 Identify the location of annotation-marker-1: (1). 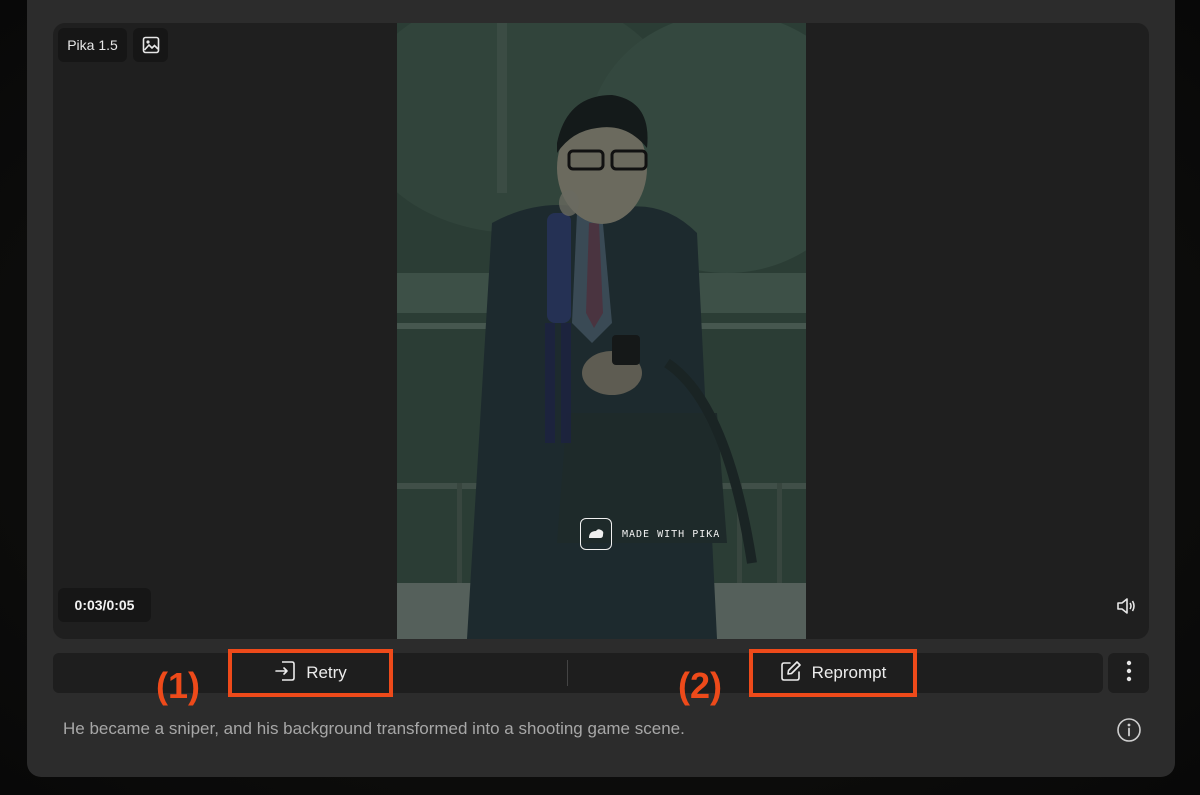
(178, 685).